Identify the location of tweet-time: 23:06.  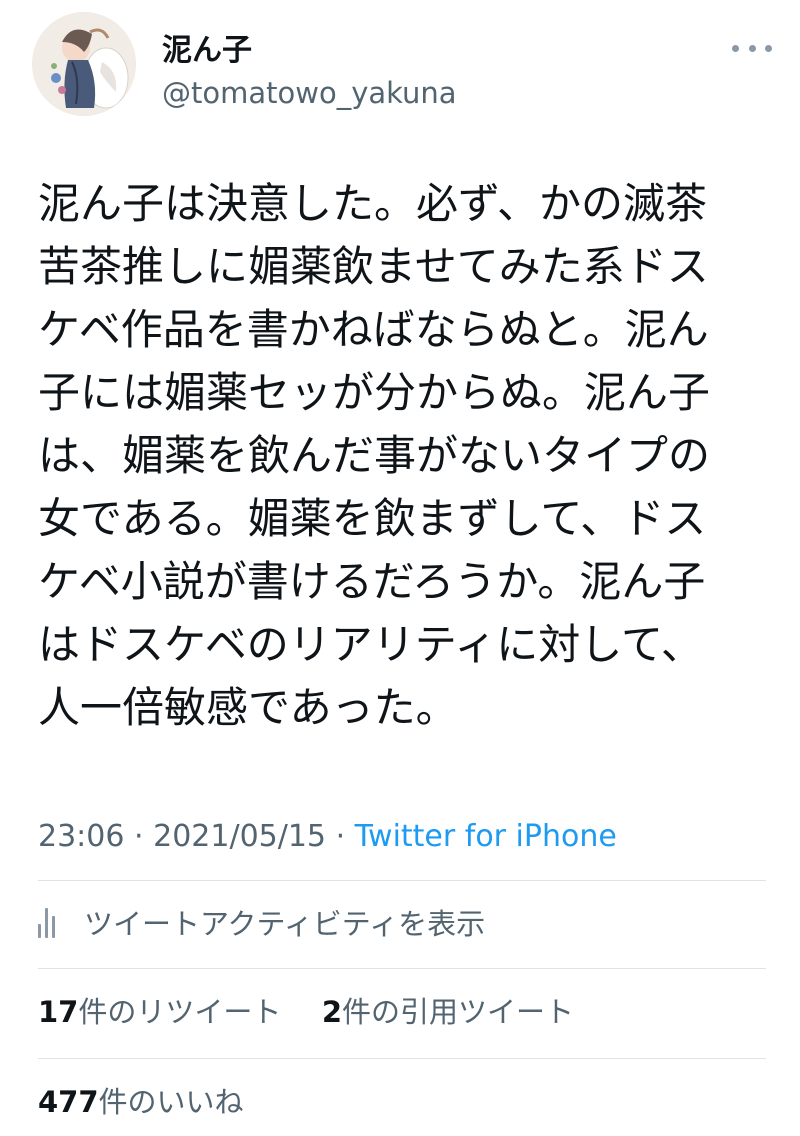
(81, 836).